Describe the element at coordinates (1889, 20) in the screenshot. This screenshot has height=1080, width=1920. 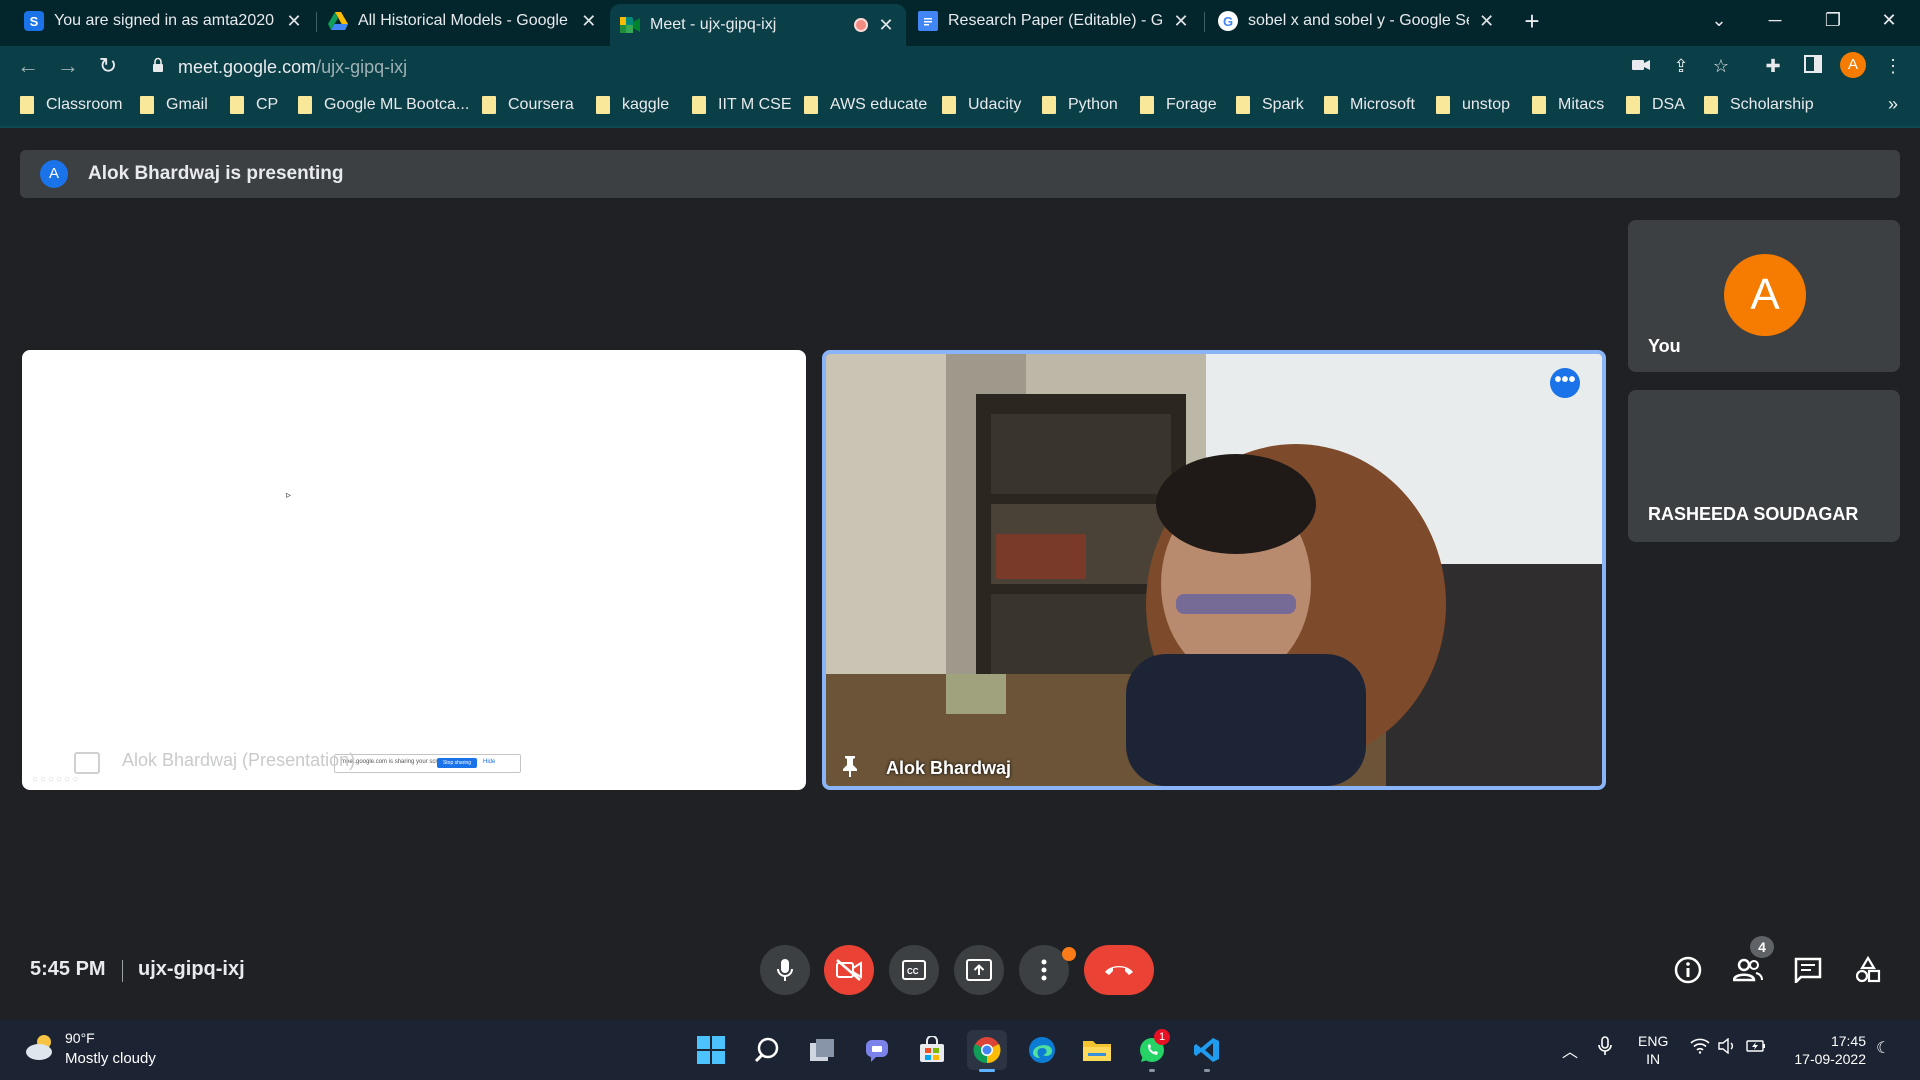
I see `close-window-button: ✕` at that location.